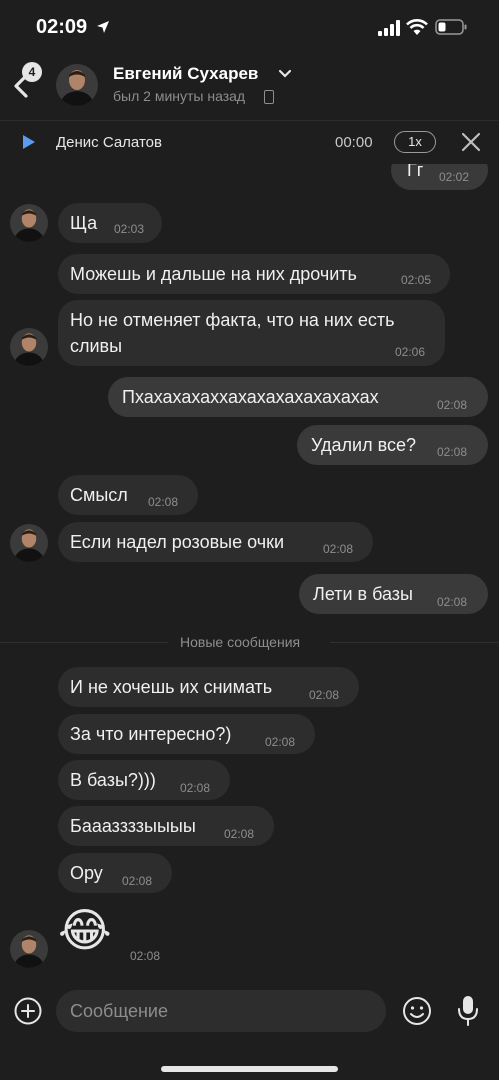 This screenshot has height=1080, width=499. What do you see at coordinates (468, 1011) in the screenshot?
I see `microphone-icon` at bounding box center [468, 1011].